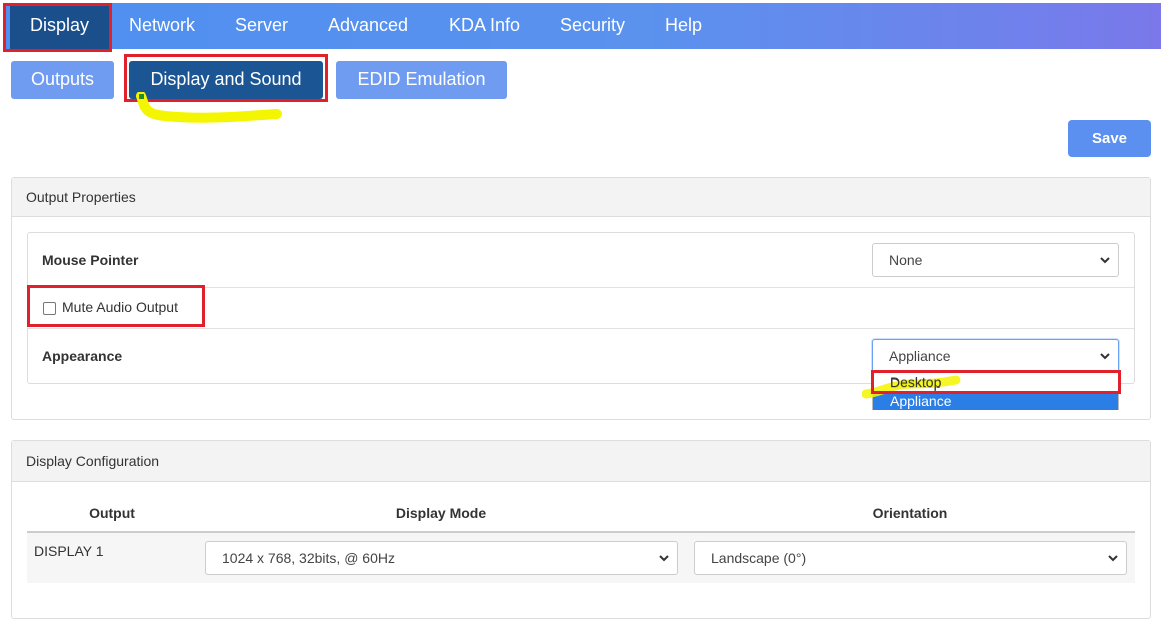 Image resolution: width=1161 pixels, height=624 pixels. I want to click on output-properties-title: Output Properties, so click(581, 197).